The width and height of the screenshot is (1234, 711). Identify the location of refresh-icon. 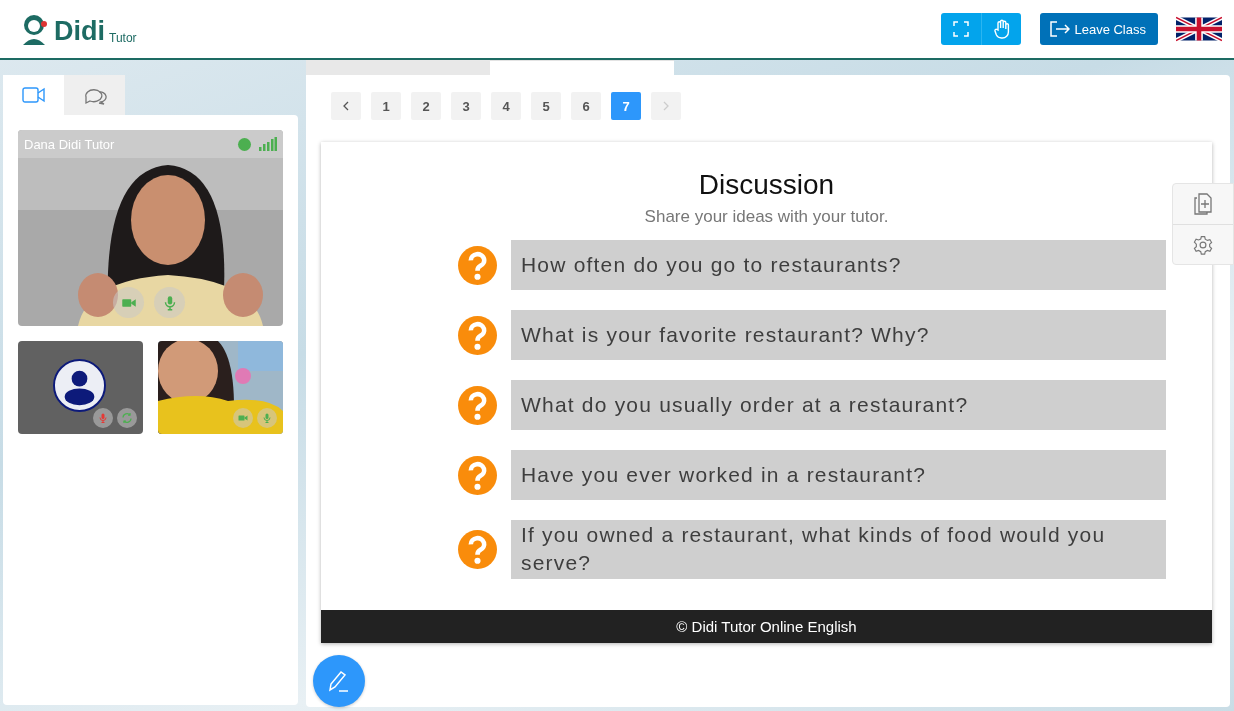
(127, 418).